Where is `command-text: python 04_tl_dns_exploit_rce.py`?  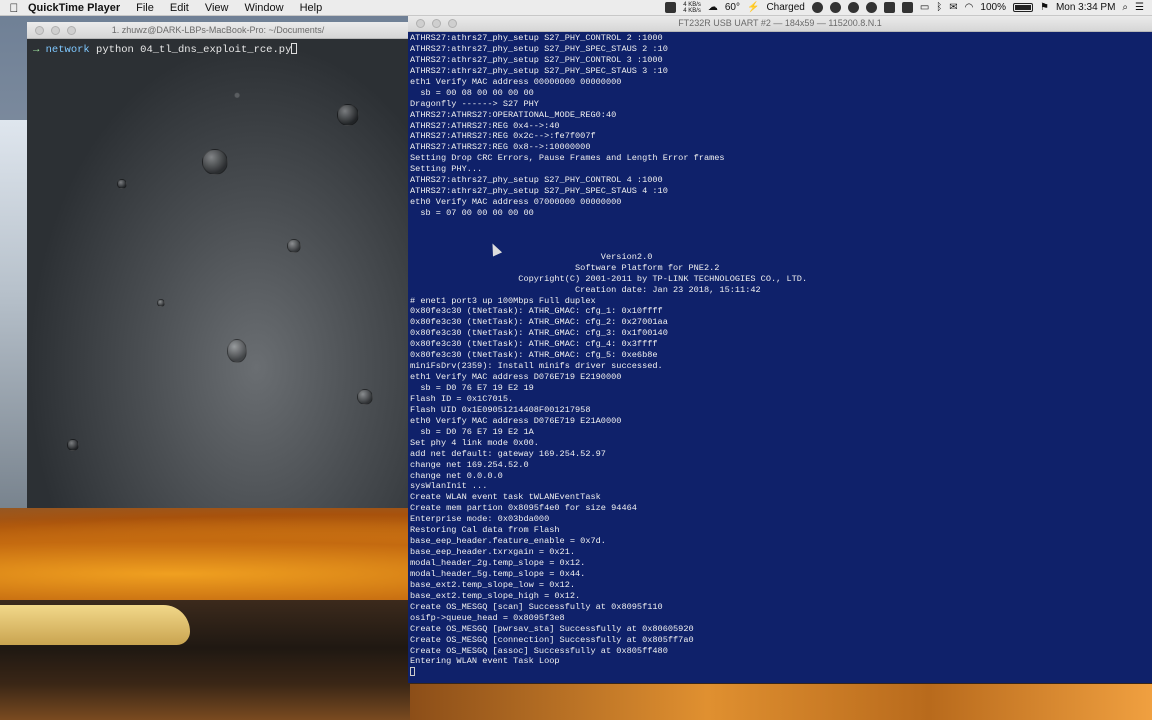 command-text: python 04_tl_dns_exploit_rce.py is located at coordinates (194, 50).